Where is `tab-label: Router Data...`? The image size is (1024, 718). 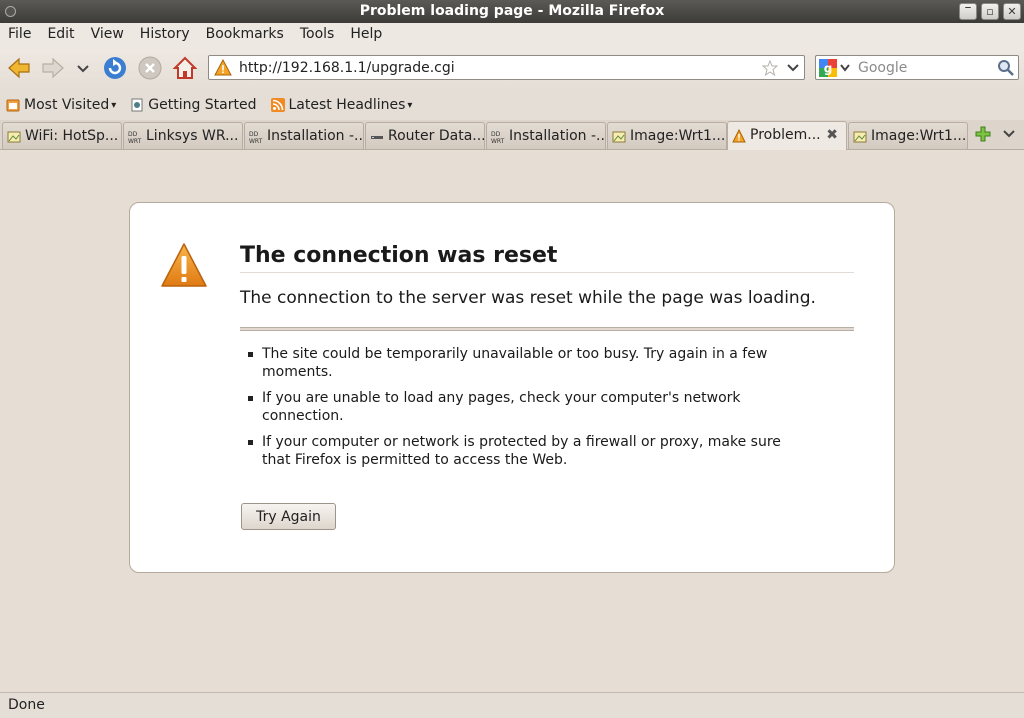
tab-label: Router Data... is located at coordinates (436, 136).